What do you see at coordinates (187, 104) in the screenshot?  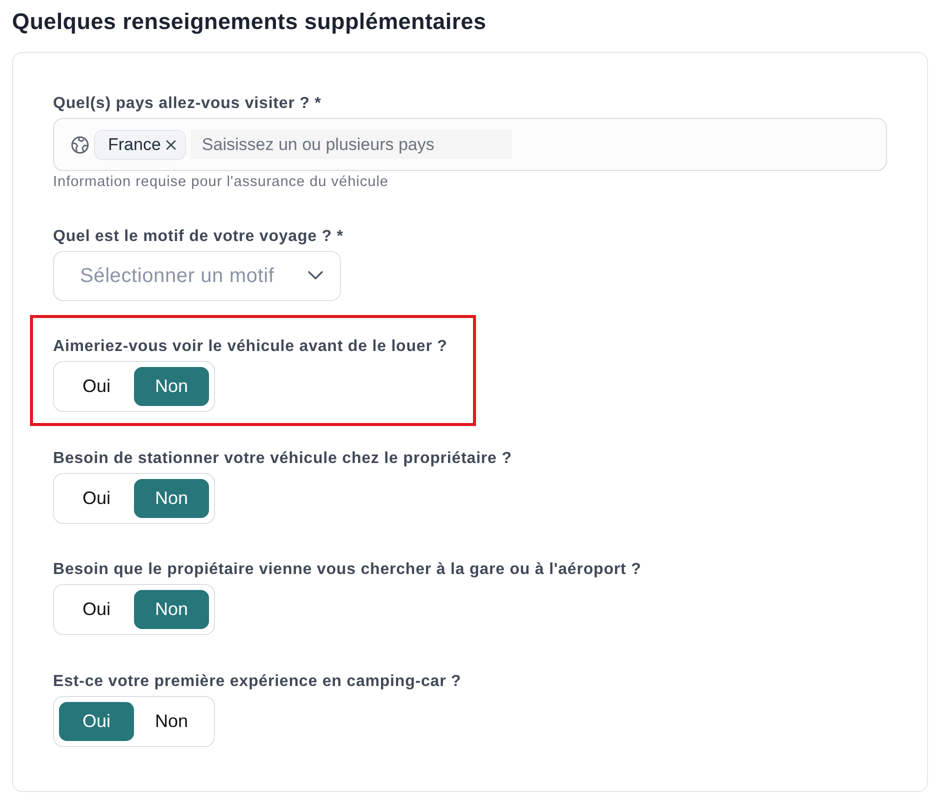 I see `field-label: Quel(s) pays allez-vous visiter ? *` at bounding box center [187, 104].